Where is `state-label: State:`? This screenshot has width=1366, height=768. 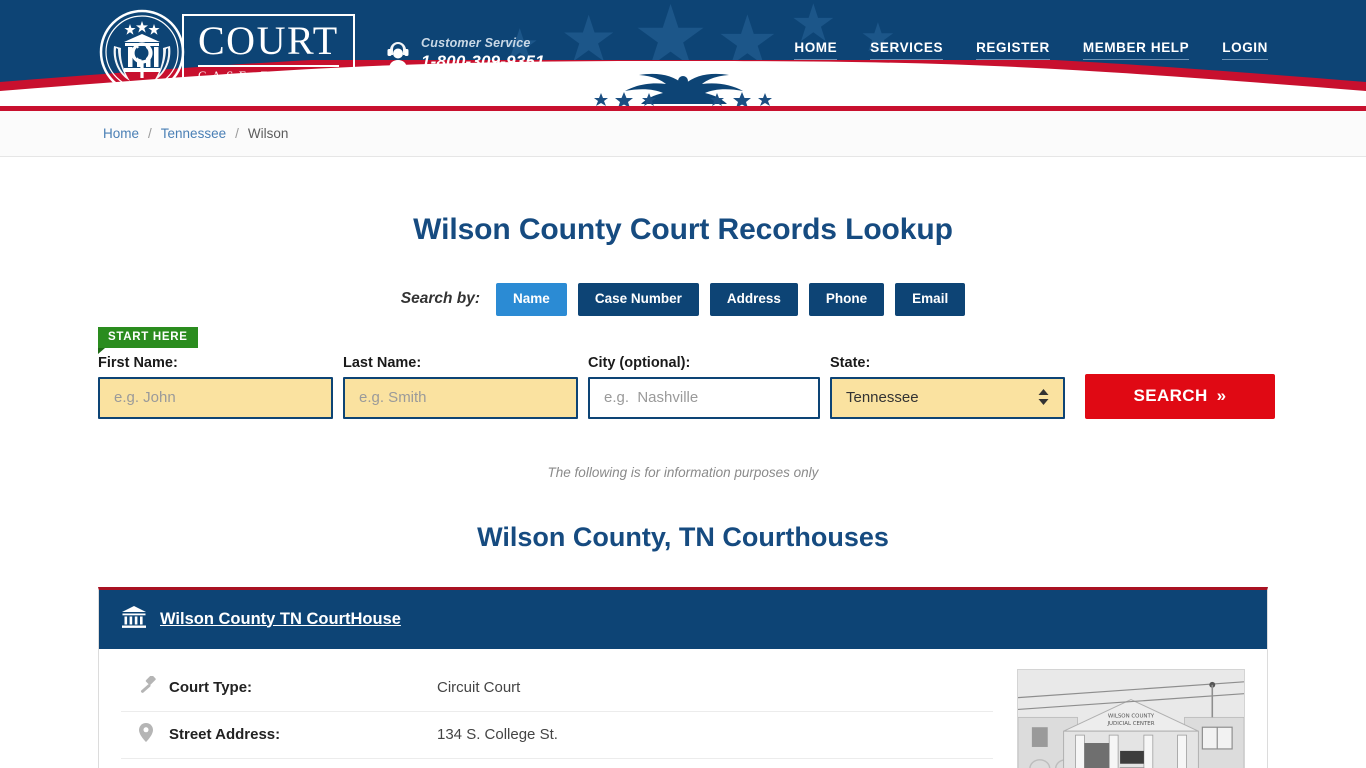 state-label: State: is located at coordinates (850, 362).